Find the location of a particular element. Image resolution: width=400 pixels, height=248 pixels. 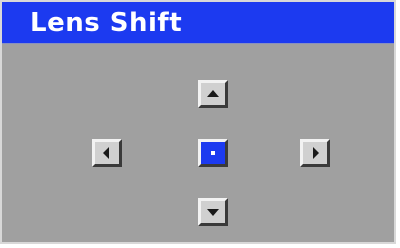

triangle-right-icon is located at coordinates (316, 153).